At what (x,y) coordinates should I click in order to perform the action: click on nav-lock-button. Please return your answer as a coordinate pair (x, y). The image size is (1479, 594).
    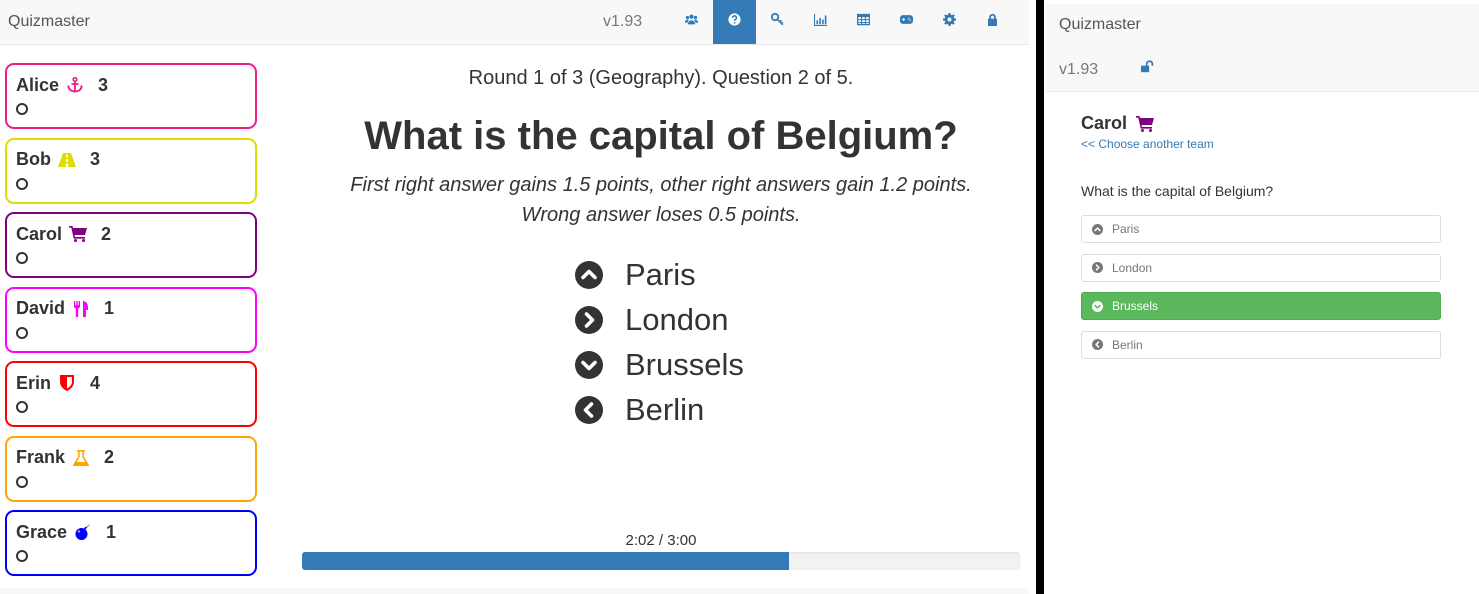
    Looking at the image, I should click on (992, 22).